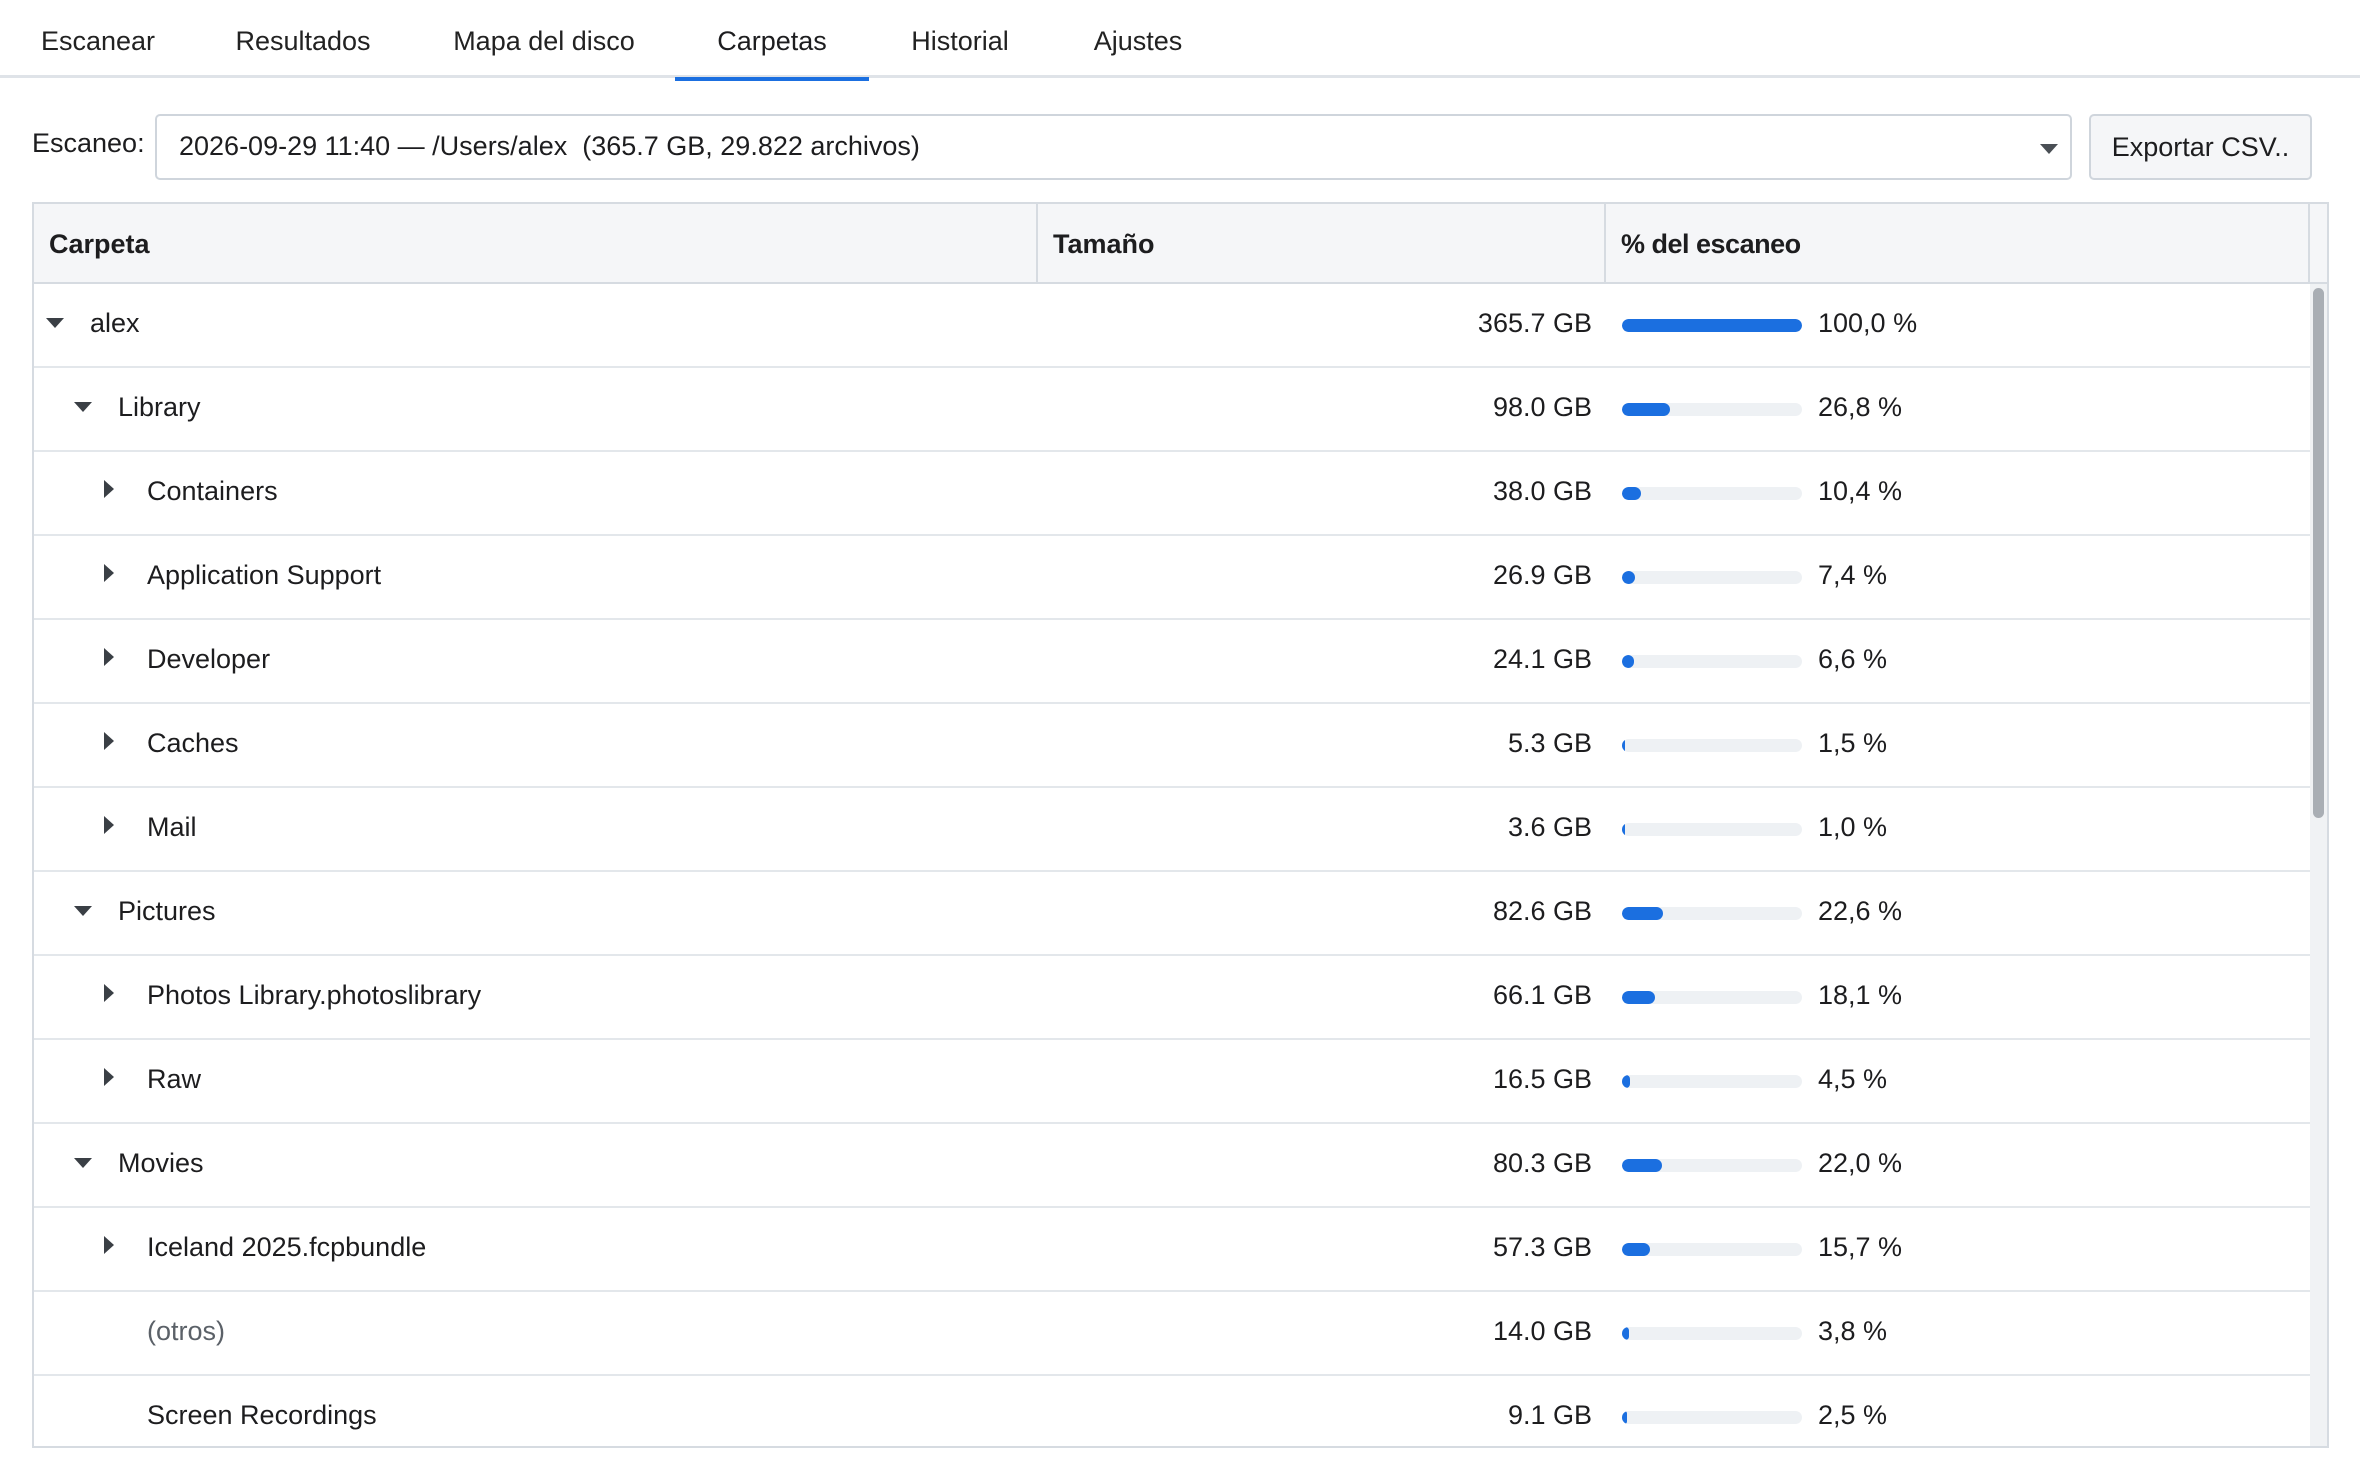 Image resolution: width=2360 pixels, height=1480 pixels. Describe the element at coordinates (1853, 827) in the screenshot. I see `percent-value: 1,0 %` at that location.